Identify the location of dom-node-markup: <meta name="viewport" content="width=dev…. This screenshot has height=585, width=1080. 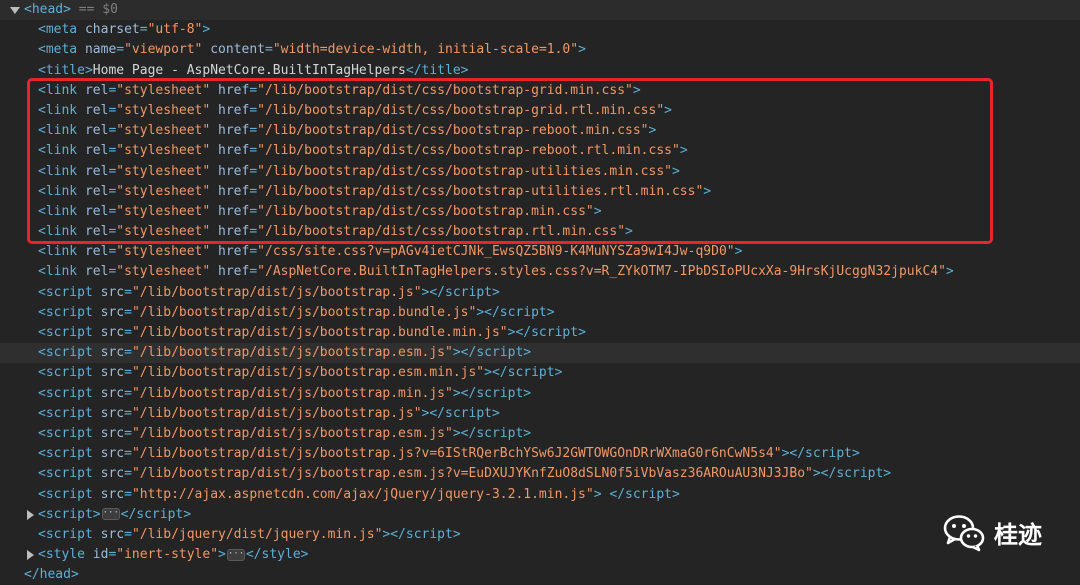
(312, 50).